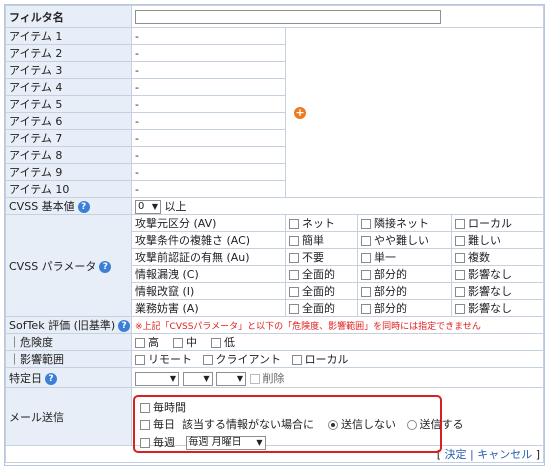 The height and width of the screenshot is (470, 550). I want to click on severity-label: ｜危険度, so click(68, 342).